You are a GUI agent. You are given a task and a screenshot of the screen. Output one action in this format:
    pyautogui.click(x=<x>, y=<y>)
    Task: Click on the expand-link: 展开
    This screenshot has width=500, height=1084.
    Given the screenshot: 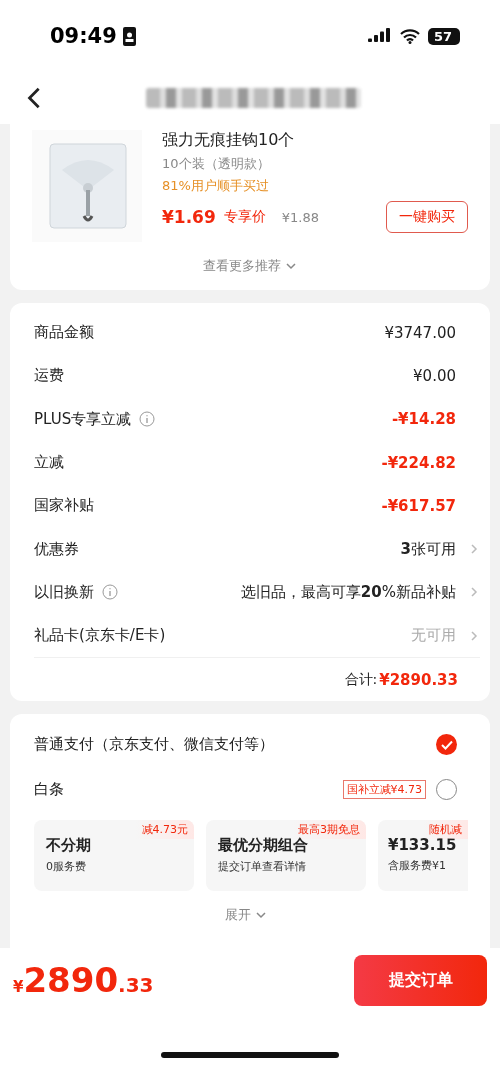 What is the action you would take?
    pyautogui.click(x=245, y=915)
    